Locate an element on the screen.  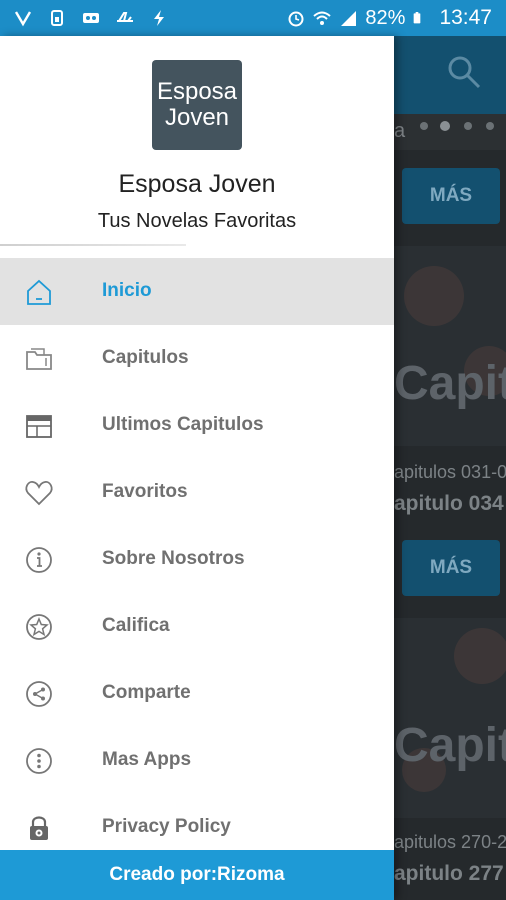
card-line: apitulo 277 is located at coordinates (449, 873).